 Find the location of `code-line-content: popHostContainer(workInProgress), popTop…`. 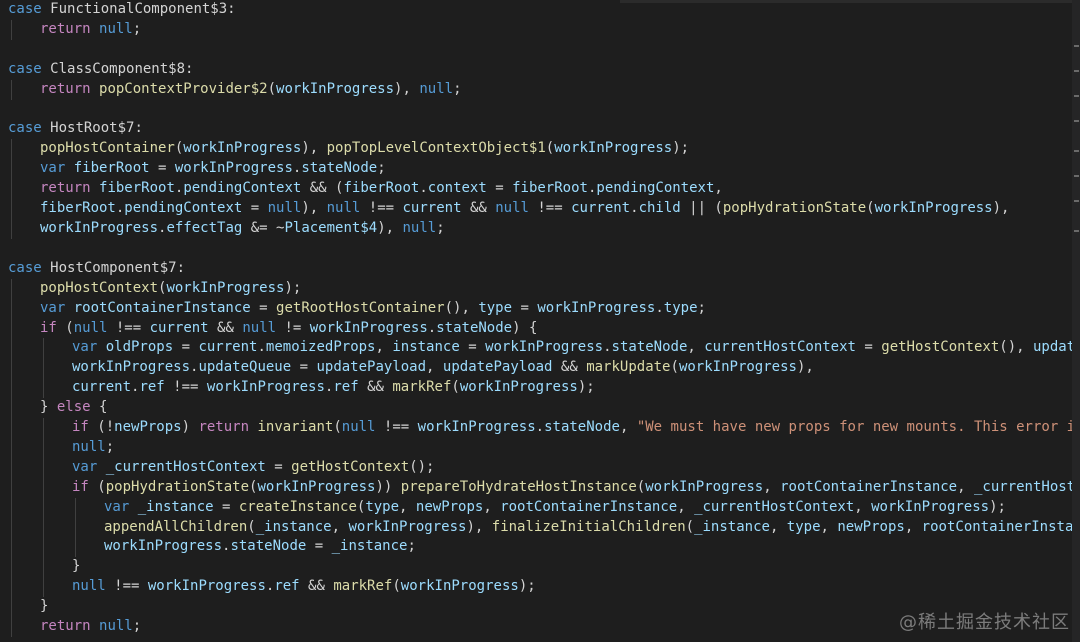

code-line-content: popHostContainer(workInProgress), popTop… is located at coordinates (348, 148).